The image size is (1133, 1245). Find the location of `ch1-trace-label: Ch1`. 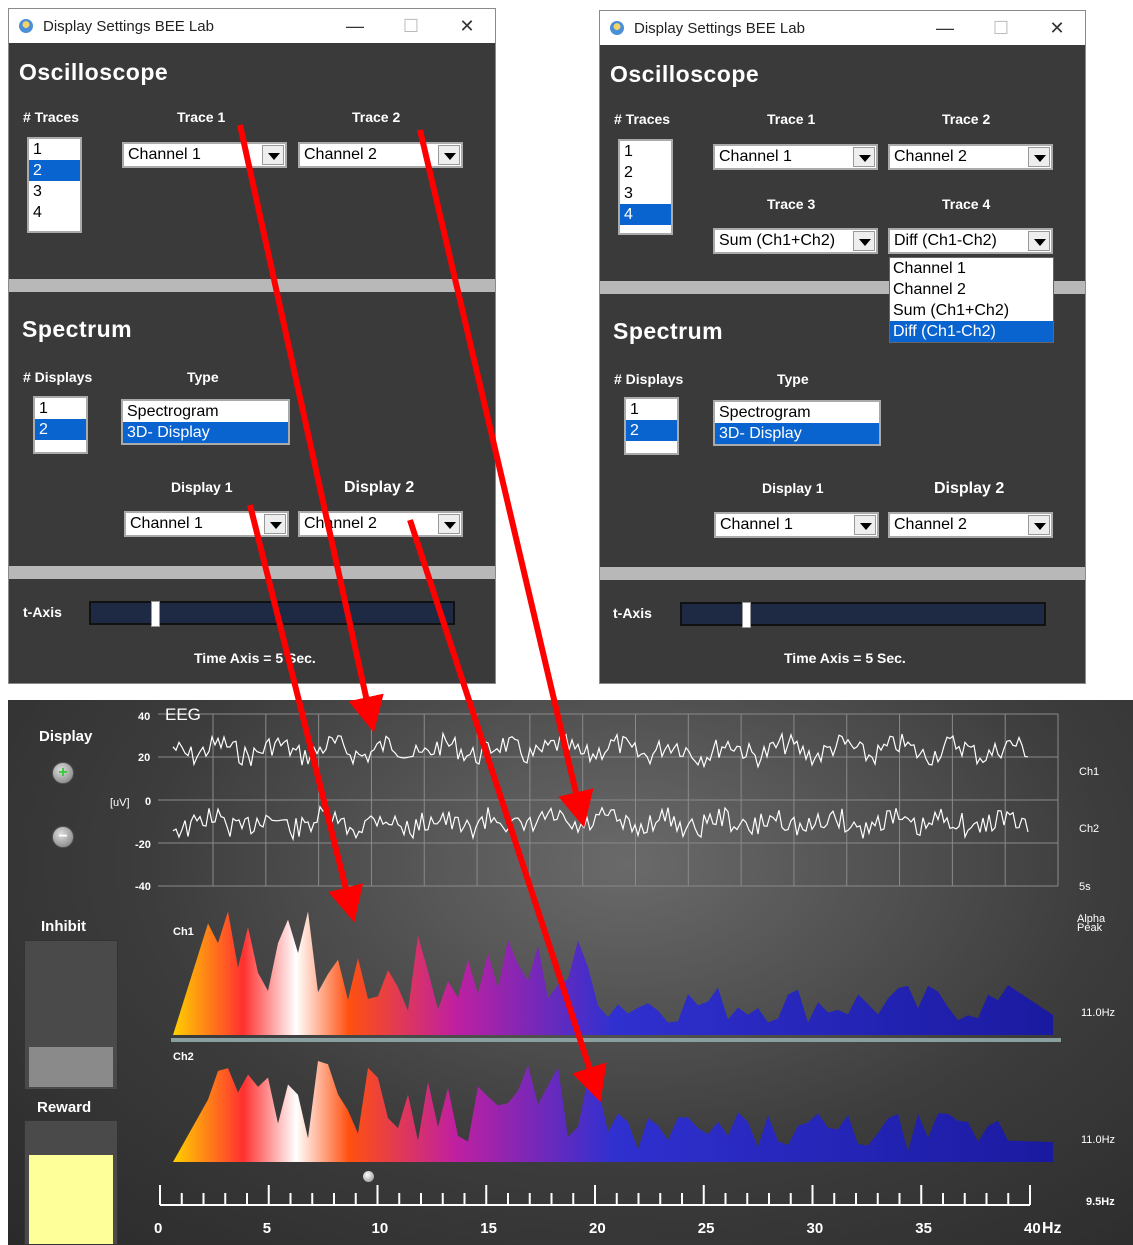

ch1-trace-label: Ch1 is located at coordinates (1089, 772).